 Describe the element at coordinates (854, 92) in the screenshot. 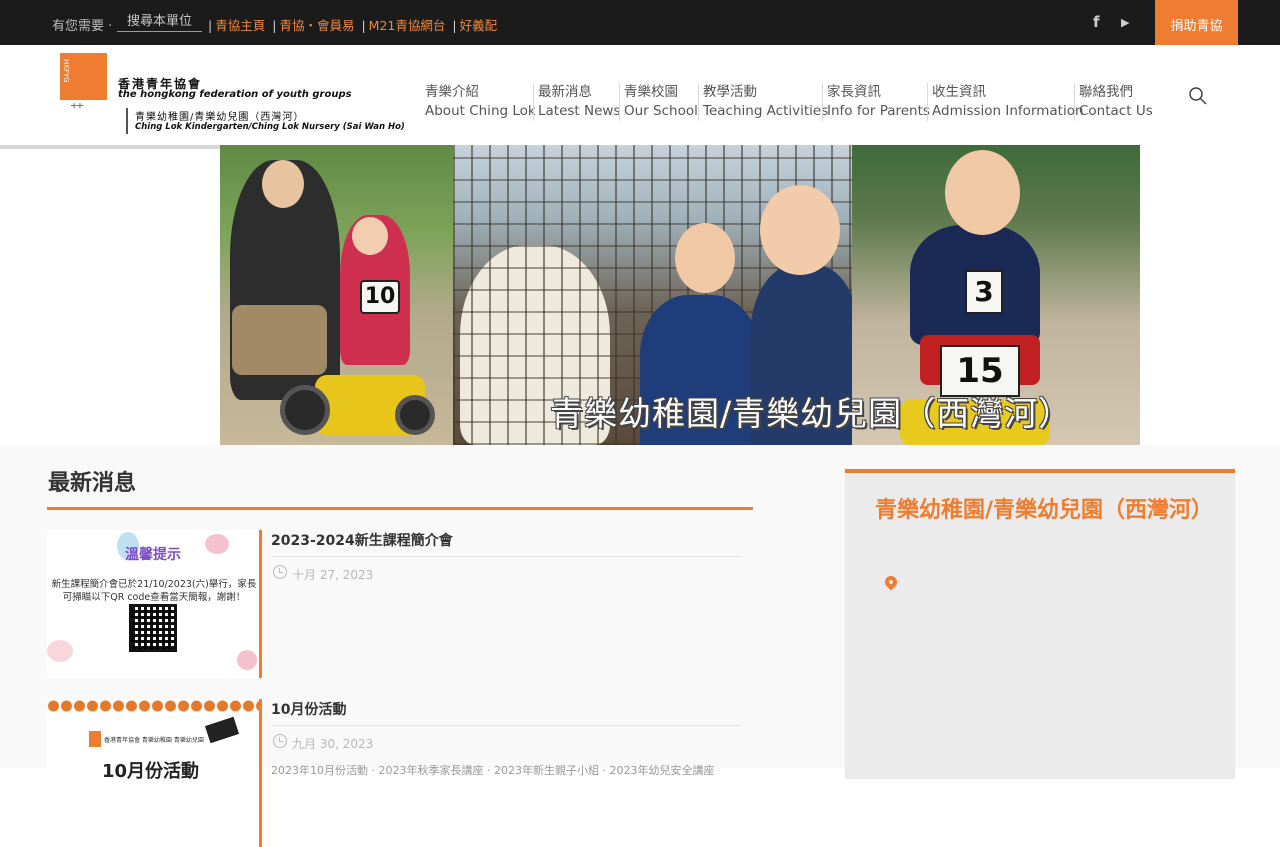

I see `nav-label-cn: 家長資訊` at that location.